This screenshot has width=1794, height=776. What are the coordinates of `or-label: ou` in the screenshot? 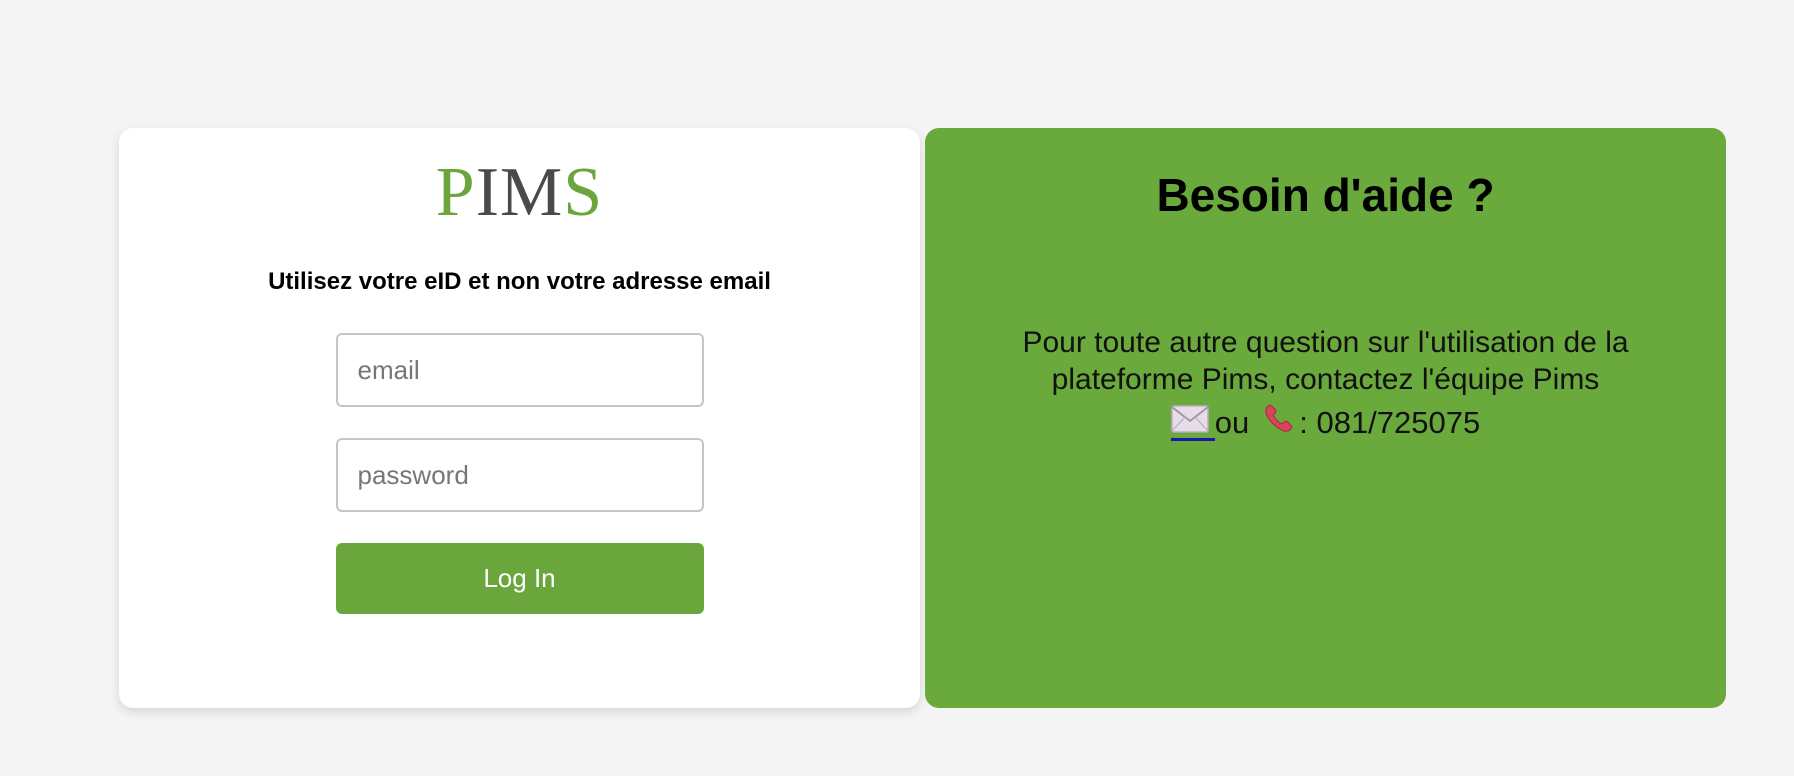 It's located at (1232, 422).